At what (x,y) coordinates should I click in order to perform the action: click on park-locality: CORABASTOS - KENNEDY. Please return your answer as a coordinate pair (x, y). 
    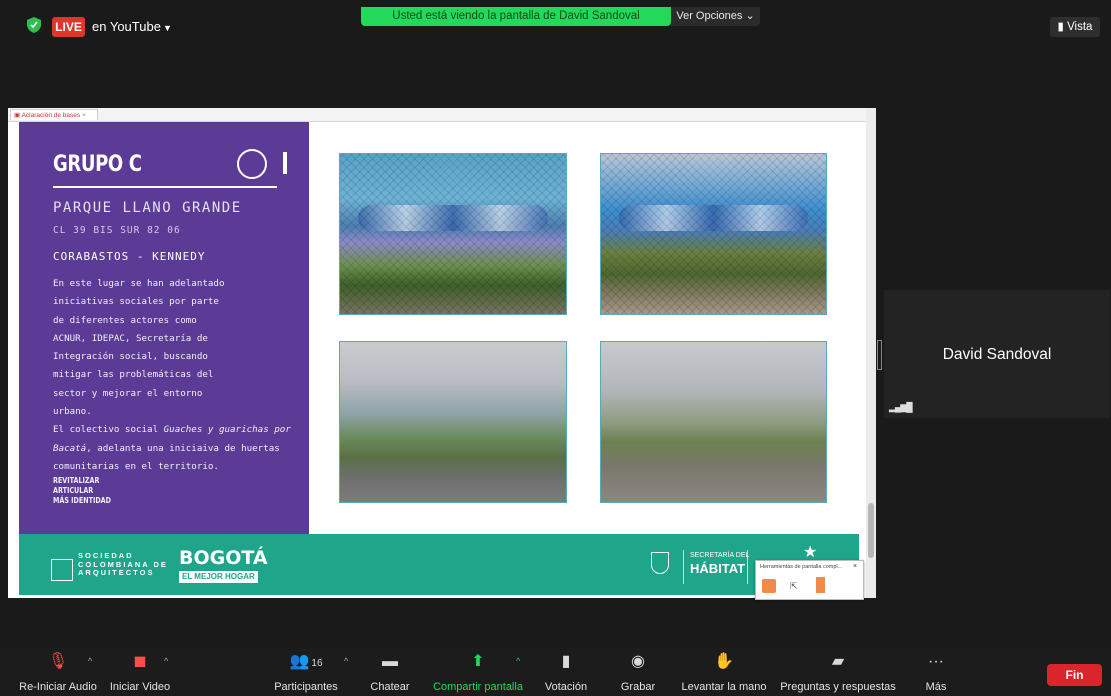
    Looking at the image, I should click on (129, 256).